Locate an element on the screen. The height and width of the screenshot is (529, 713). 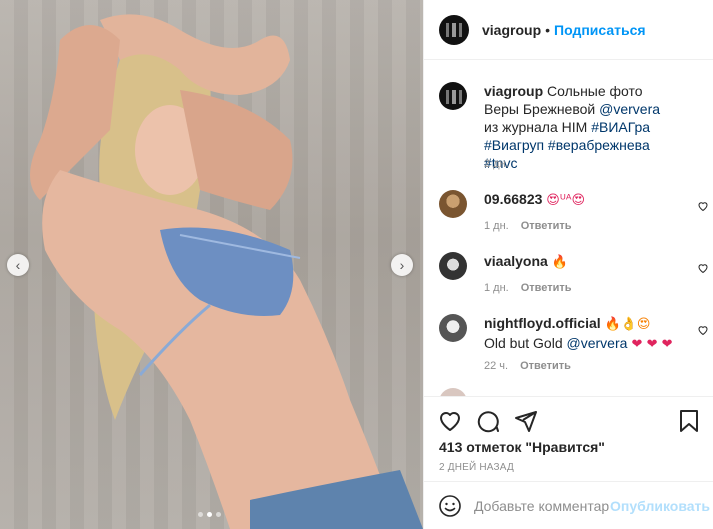
post-comment-button: Опубликовать is located at coordinates (661, 506).